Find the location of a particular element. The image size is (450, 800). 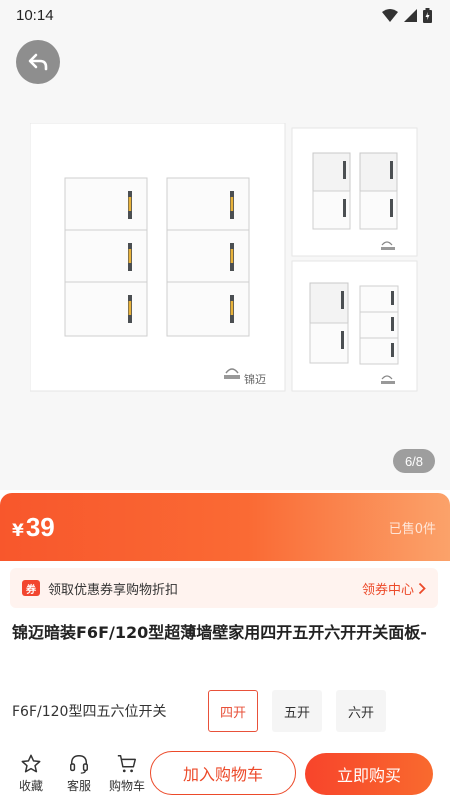

coupon-info: 券 领取优惠券享购物折扣 is located at coordinates (100, 588).